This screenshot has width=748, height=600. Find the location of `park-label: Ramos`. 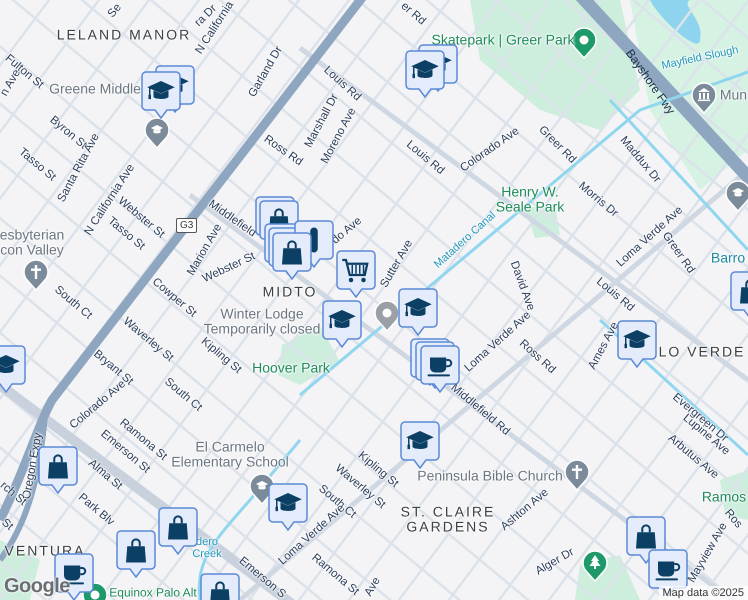

park-label: Ramos is located at coordinates (724, 497).